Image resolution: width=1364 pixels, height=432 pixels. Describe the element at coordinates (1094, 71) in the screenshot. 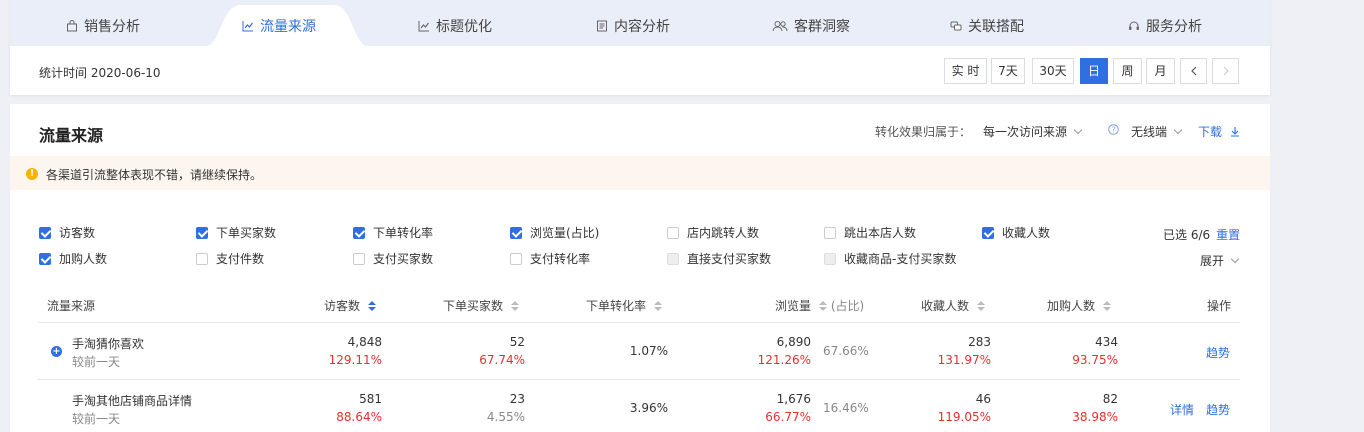

I see `period-day-button: 日` at that location.